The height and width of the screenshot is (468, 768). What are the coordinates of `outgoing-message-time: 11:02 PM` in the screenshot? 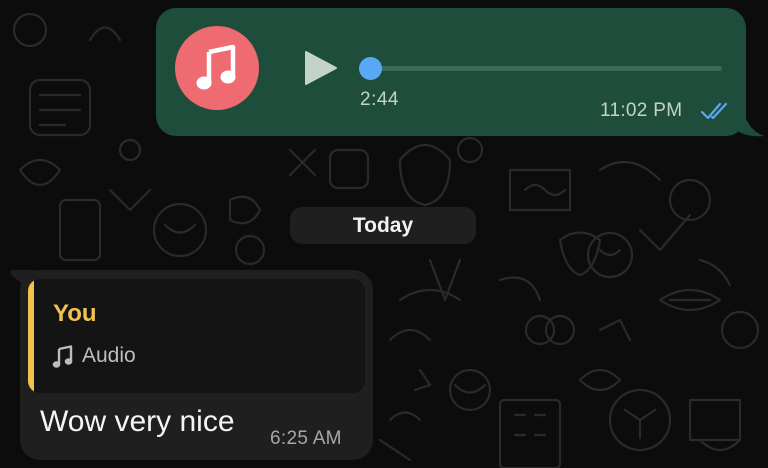 It's located at (641, 110).